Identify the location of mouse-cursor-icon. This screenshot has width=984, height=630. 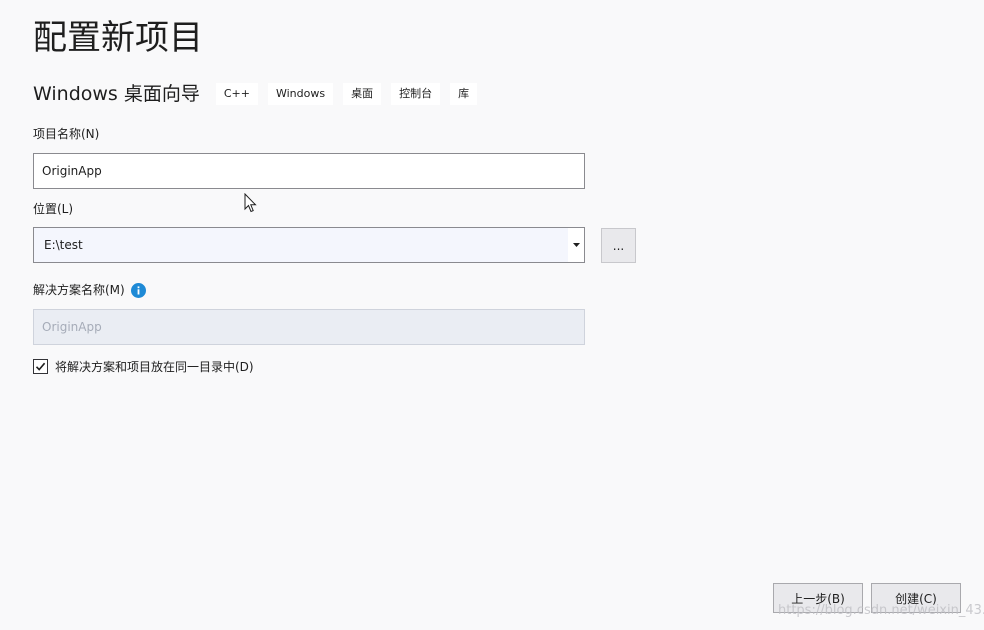
(250, 203).